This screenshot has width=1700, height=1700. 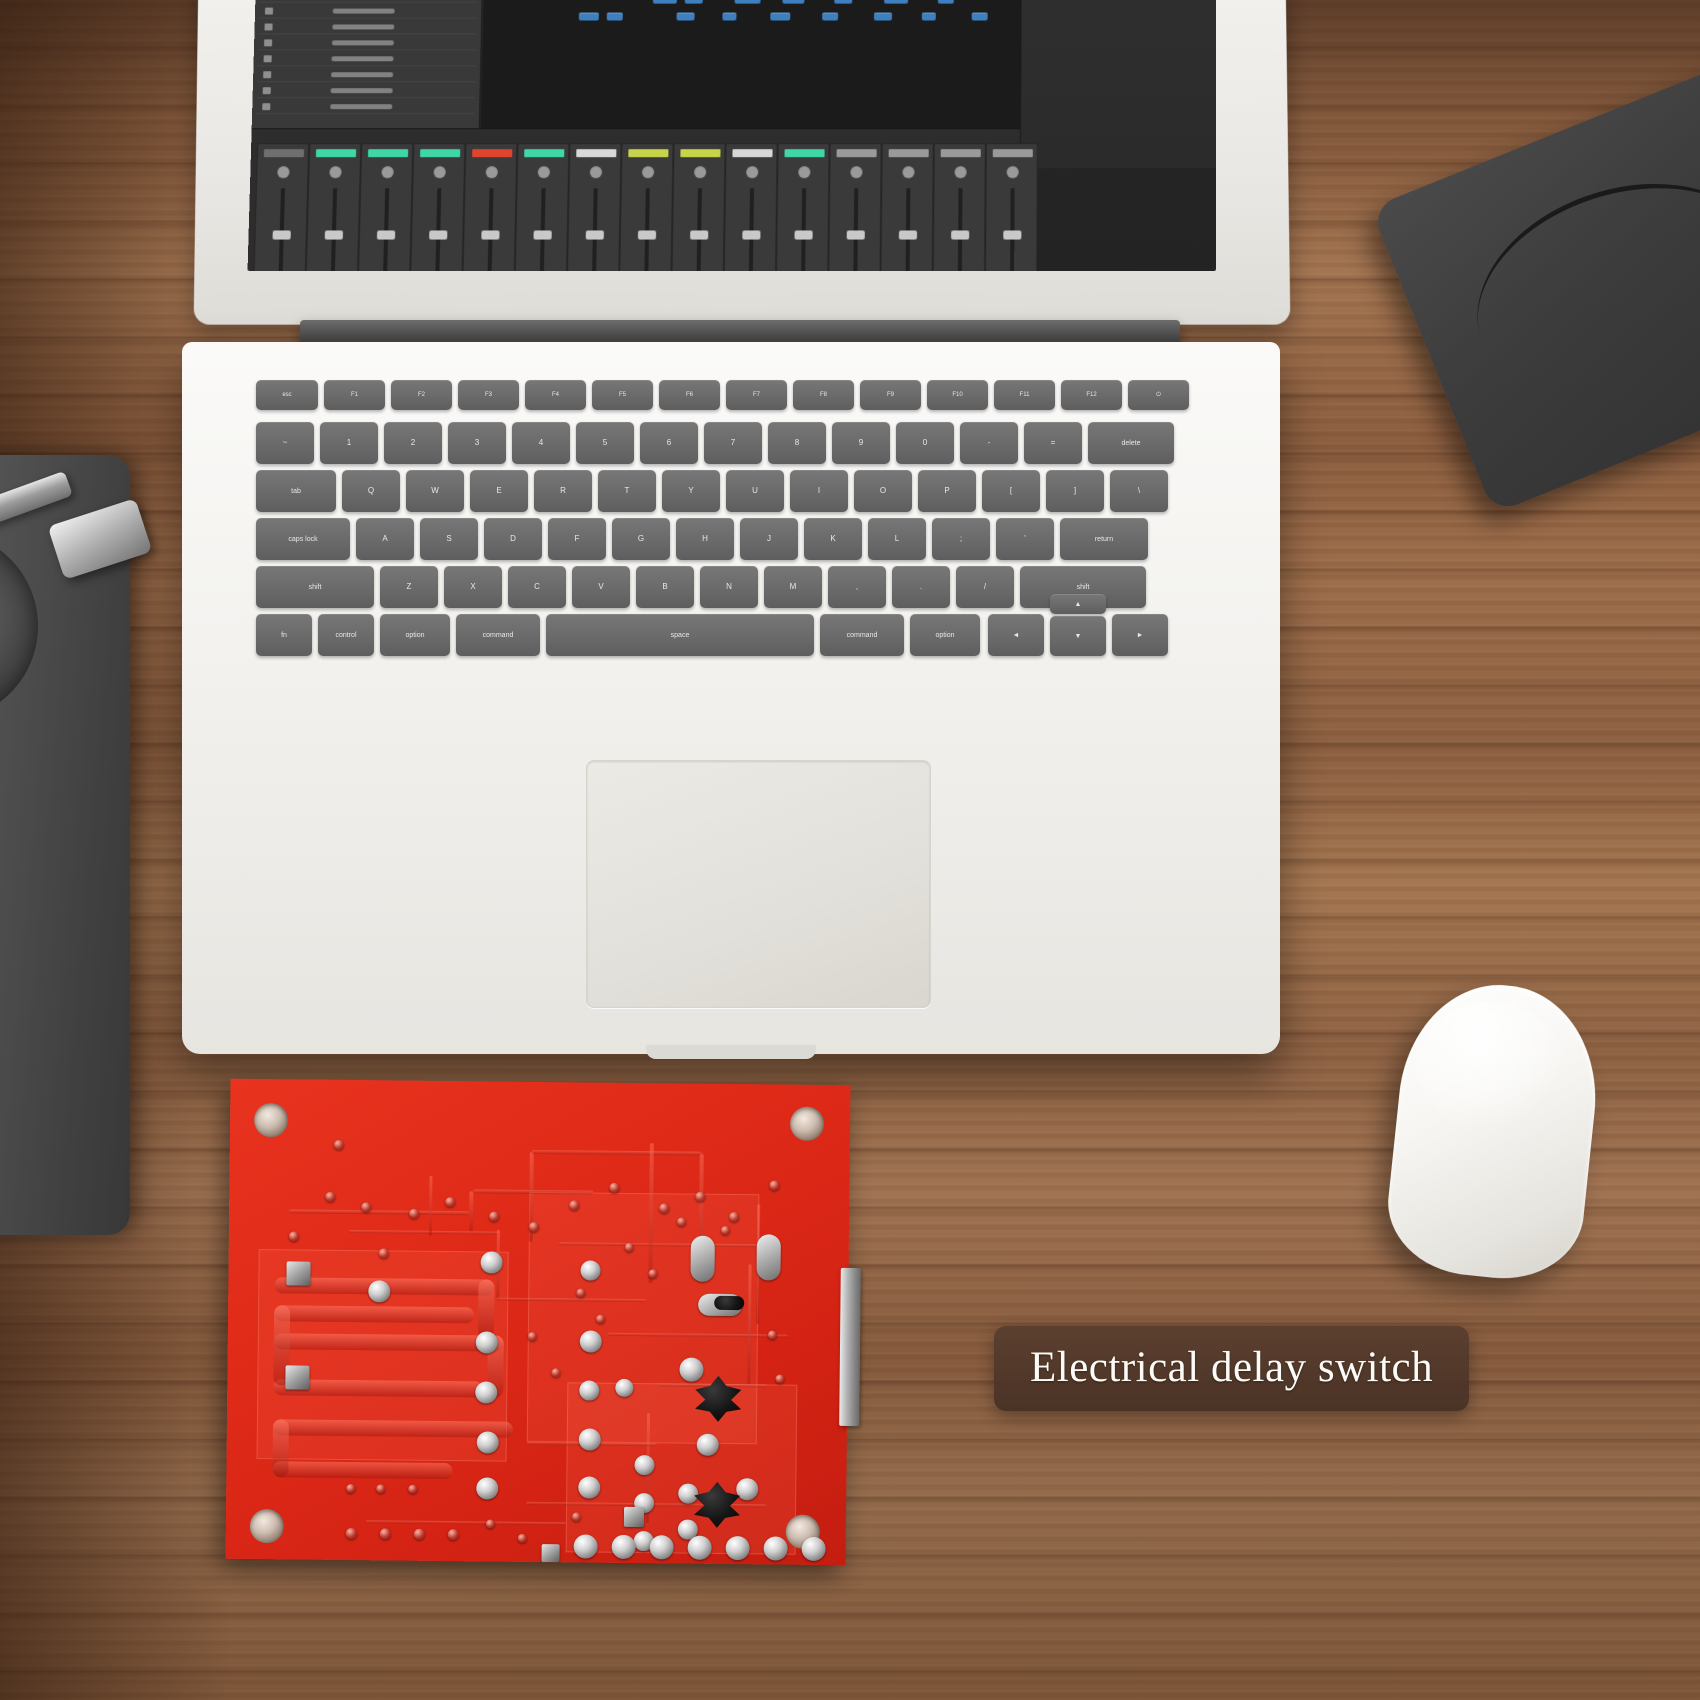 I want to click on keyboard-key: 5, so click(x=605, y=443).